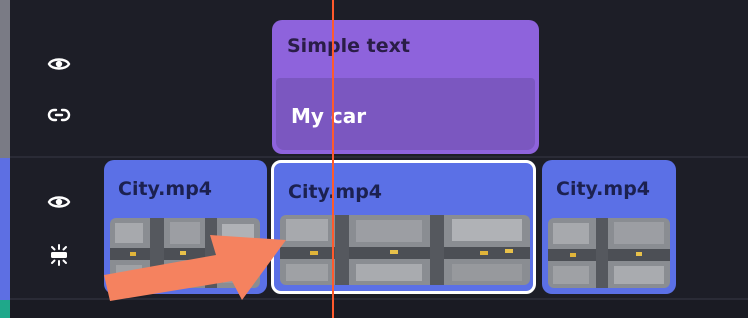  Describe the element at coordinates (5, 309) in the screenshot. I see `audio-track-indicator` at that location.